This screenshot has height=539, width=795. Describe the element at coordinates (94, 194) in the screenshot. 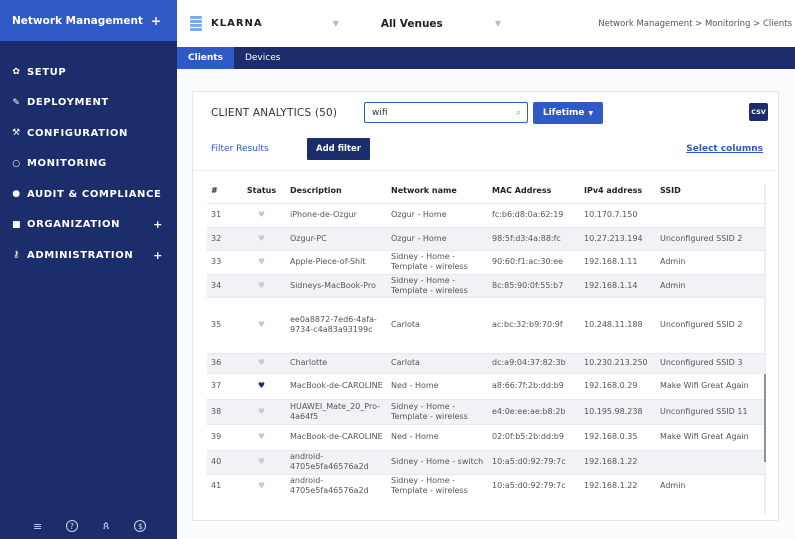

I see `sidebar-item-label: AUDIT & COMPLIANCE` at that location.